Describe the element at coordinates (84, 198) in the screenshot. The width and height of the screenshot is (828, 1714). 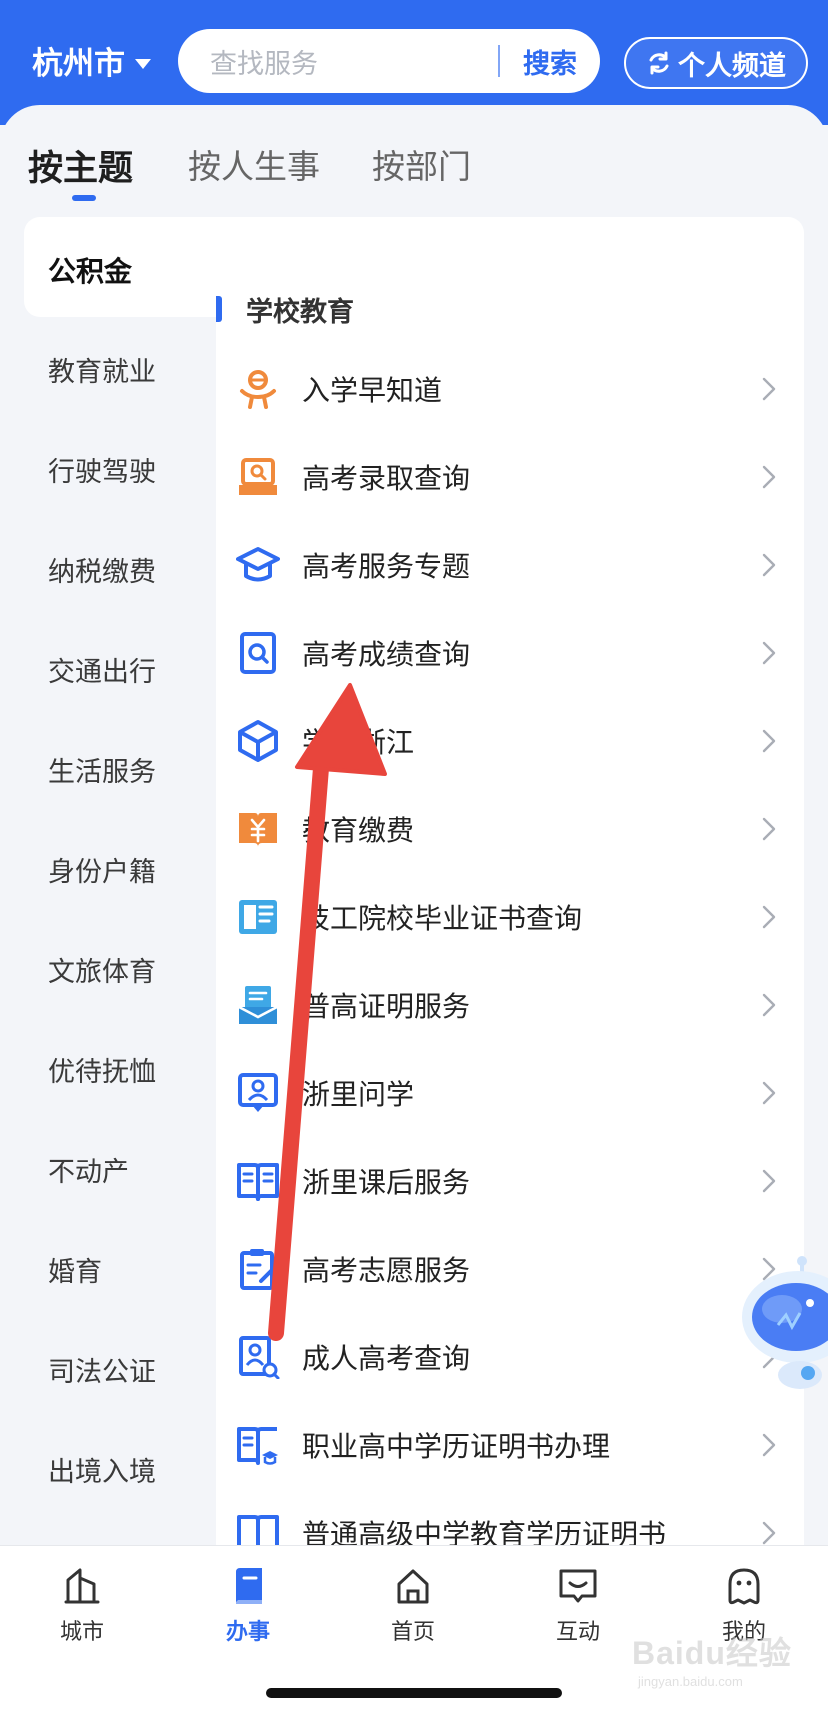
I see `tab-active-indicator` at that location.